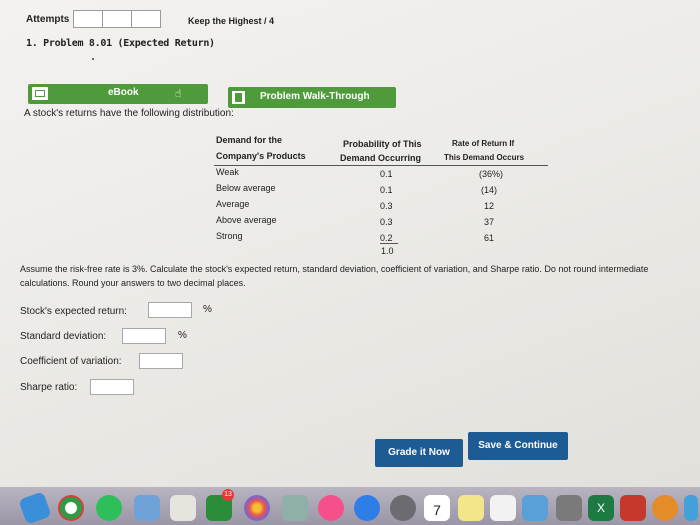 This screenshot has height=525, width=700. Describe the element at coordinates (144, 336) in the screenshot. I see `std-dev-input` at that location.